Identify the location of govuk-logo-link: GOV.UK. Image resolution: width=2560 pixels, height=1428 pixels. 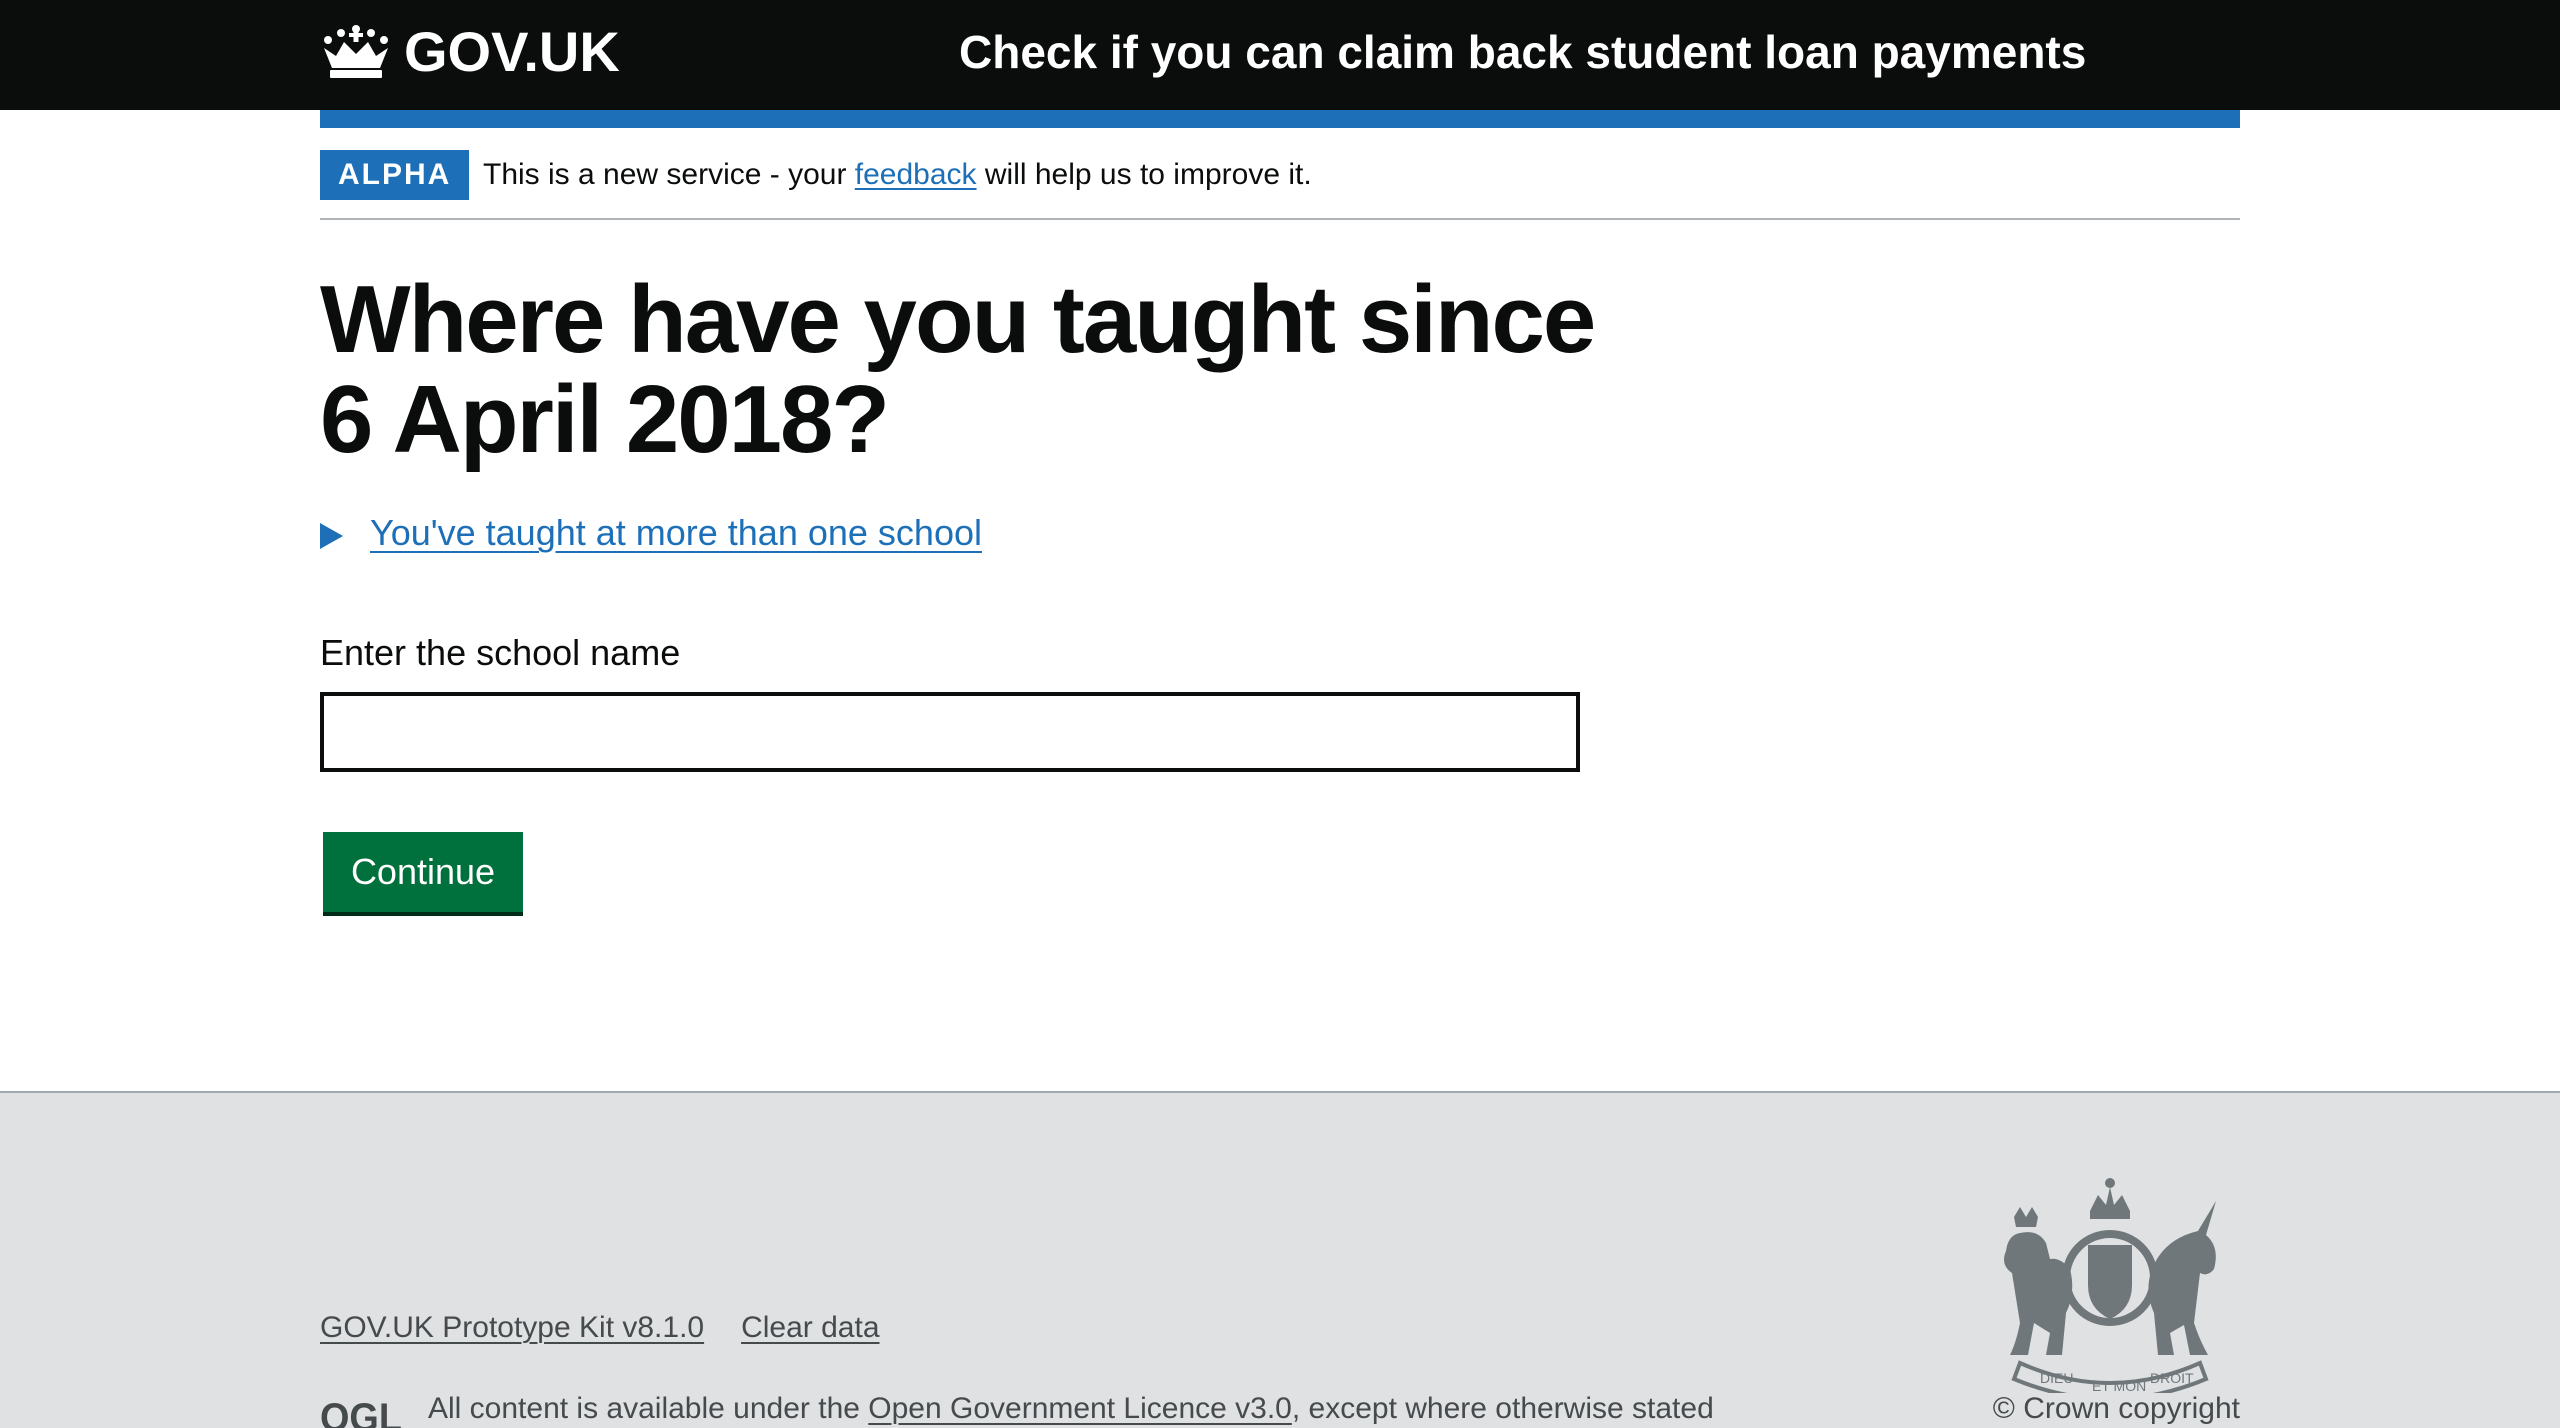
(470, 52).